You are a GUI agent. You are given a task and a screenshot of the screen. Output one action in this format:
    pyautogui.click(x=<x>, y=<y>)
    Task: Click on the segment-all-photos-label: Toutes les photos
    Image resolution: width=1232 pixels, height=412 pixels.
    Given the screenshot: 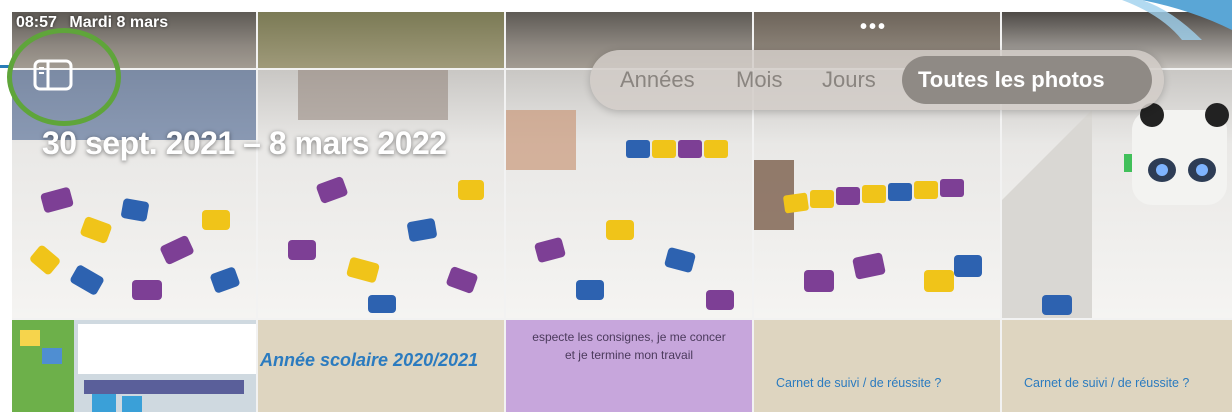 What is the action you would take?
    pyautogui.click(x=1011, y=79)
    